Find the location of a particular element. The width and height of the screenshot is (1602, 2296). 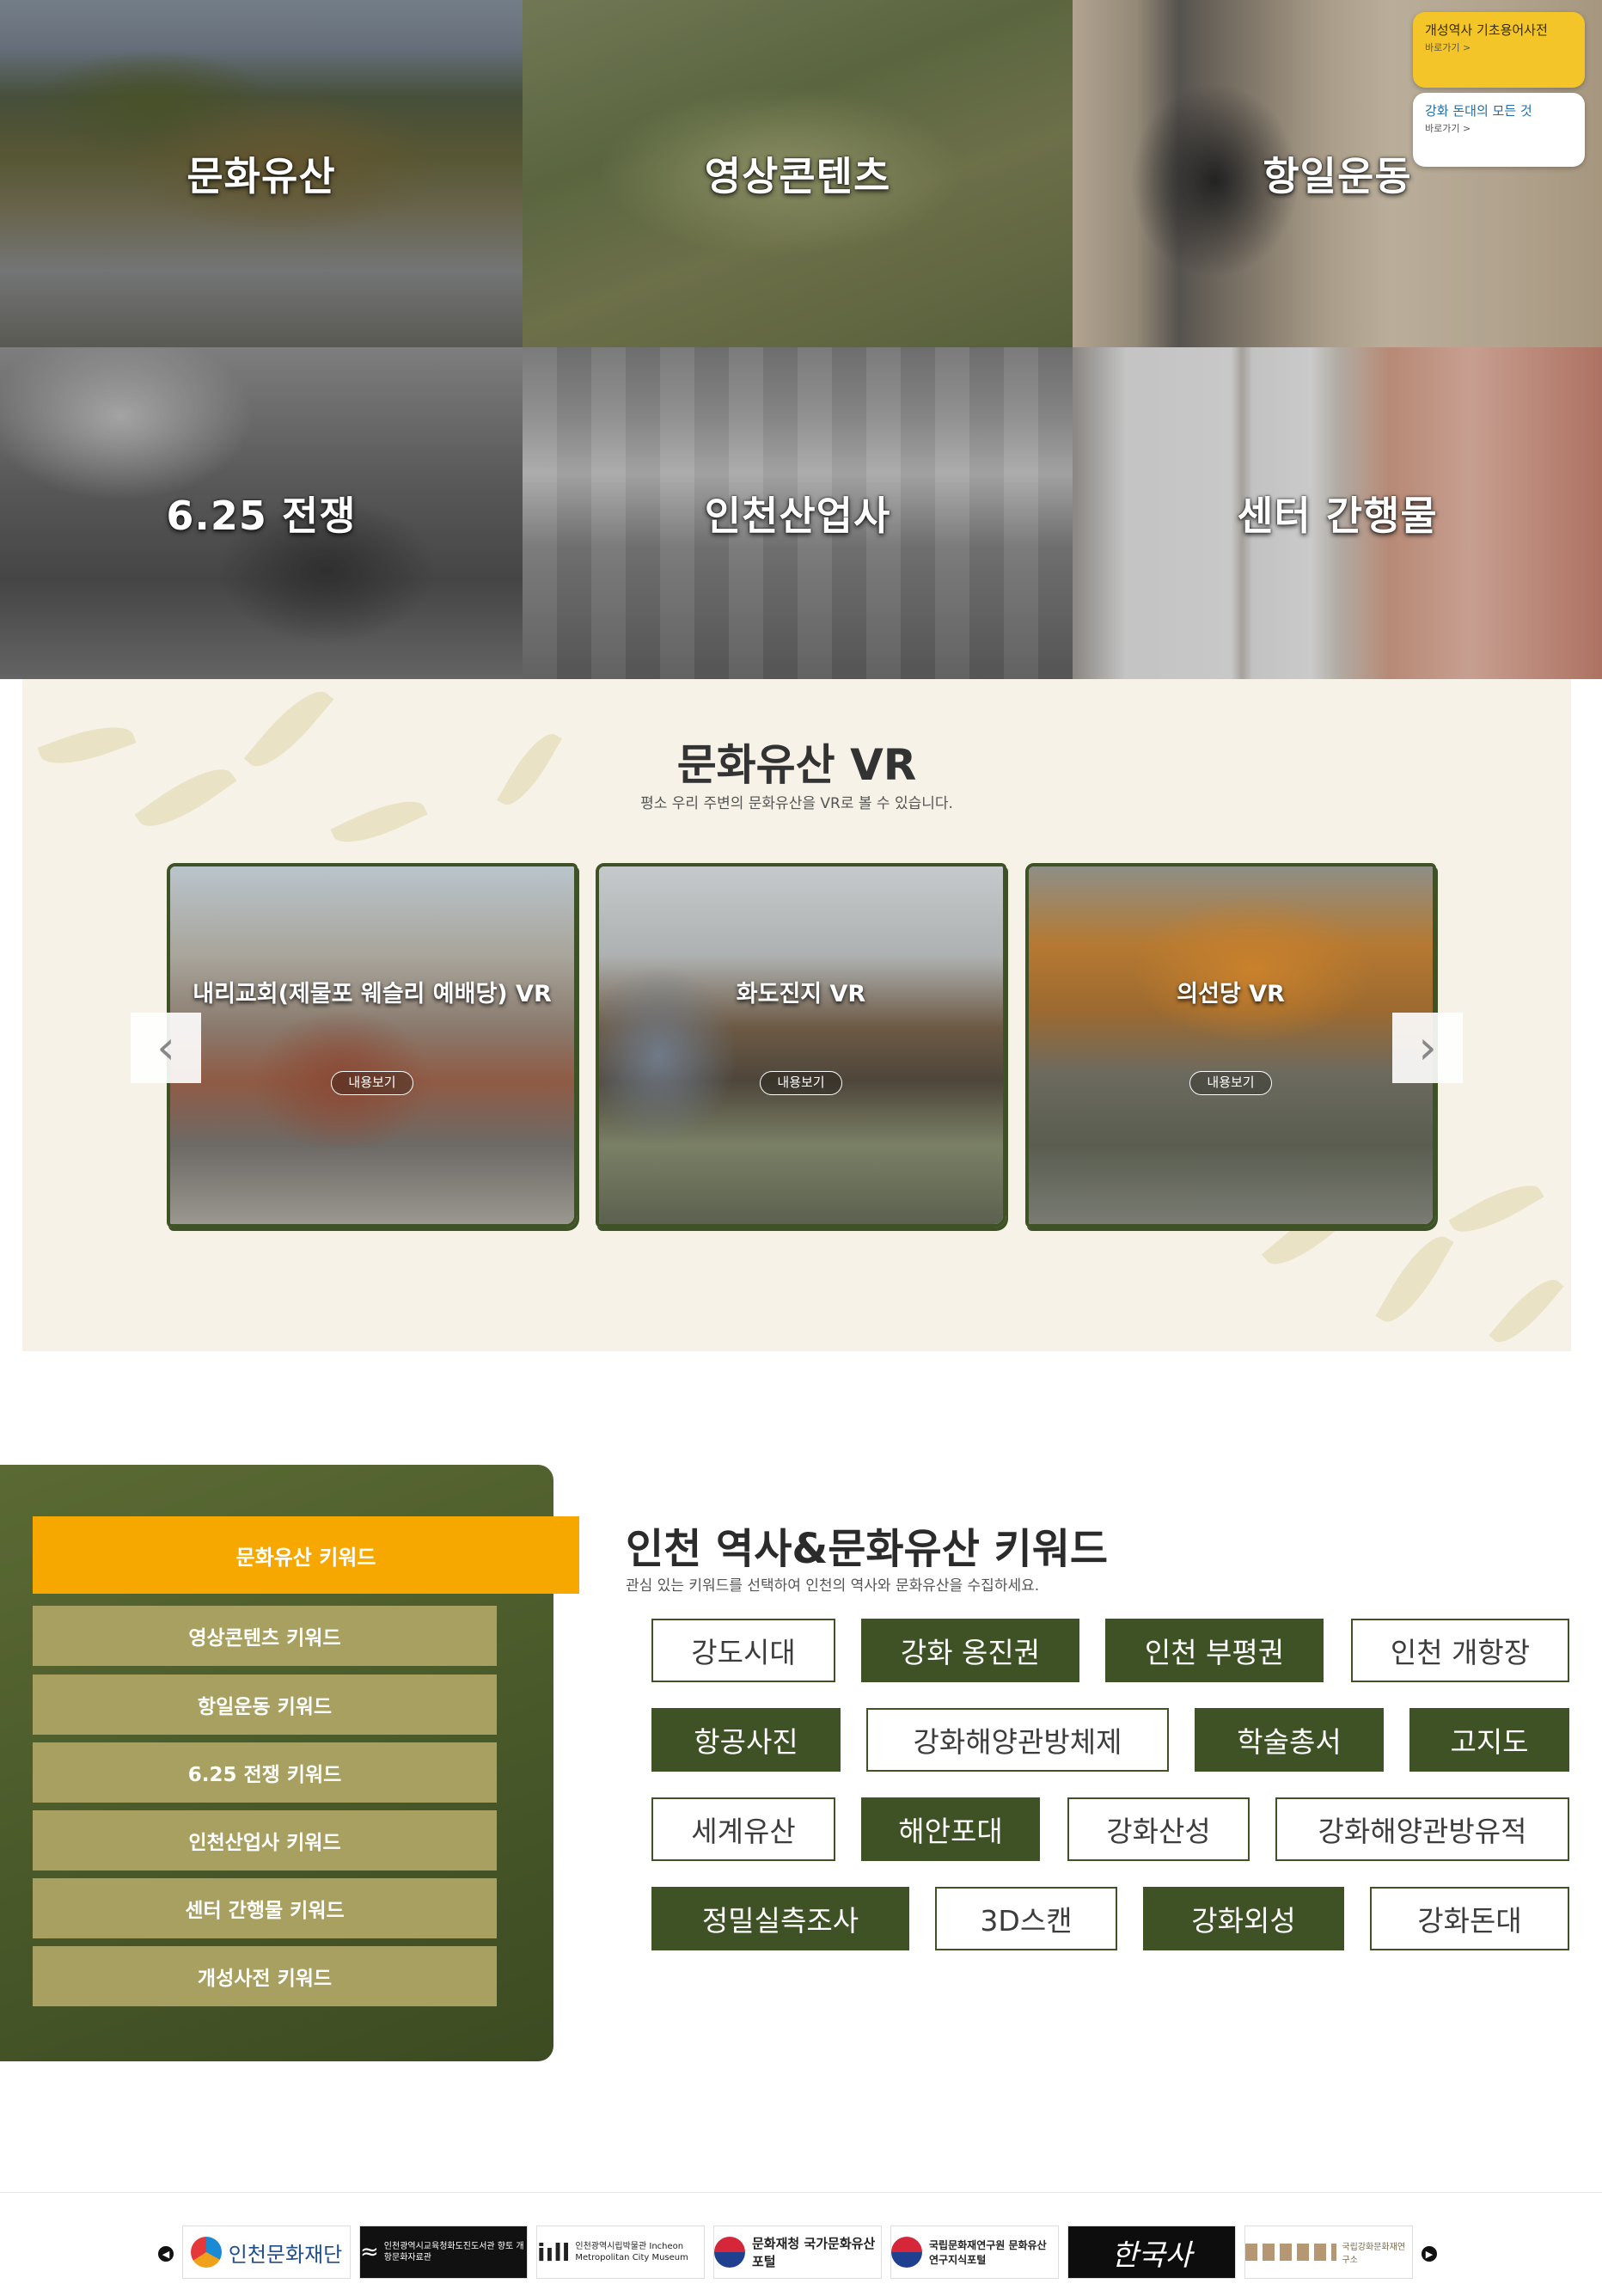

category-label: 문화유산 is located at coordinates (261, 176).